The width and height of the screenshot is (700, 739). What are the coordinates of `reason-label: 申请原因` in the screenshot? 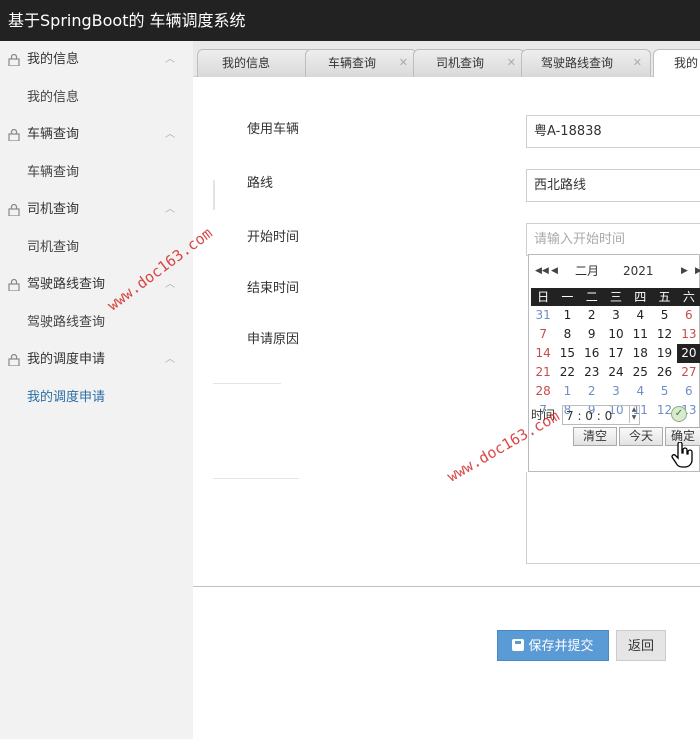 It's located at (273, 339).